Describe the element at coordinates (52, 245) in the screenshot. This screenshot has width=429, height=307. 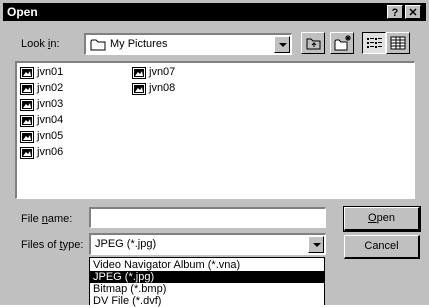
I see `files-of-type-label: Files of type:` at that location.